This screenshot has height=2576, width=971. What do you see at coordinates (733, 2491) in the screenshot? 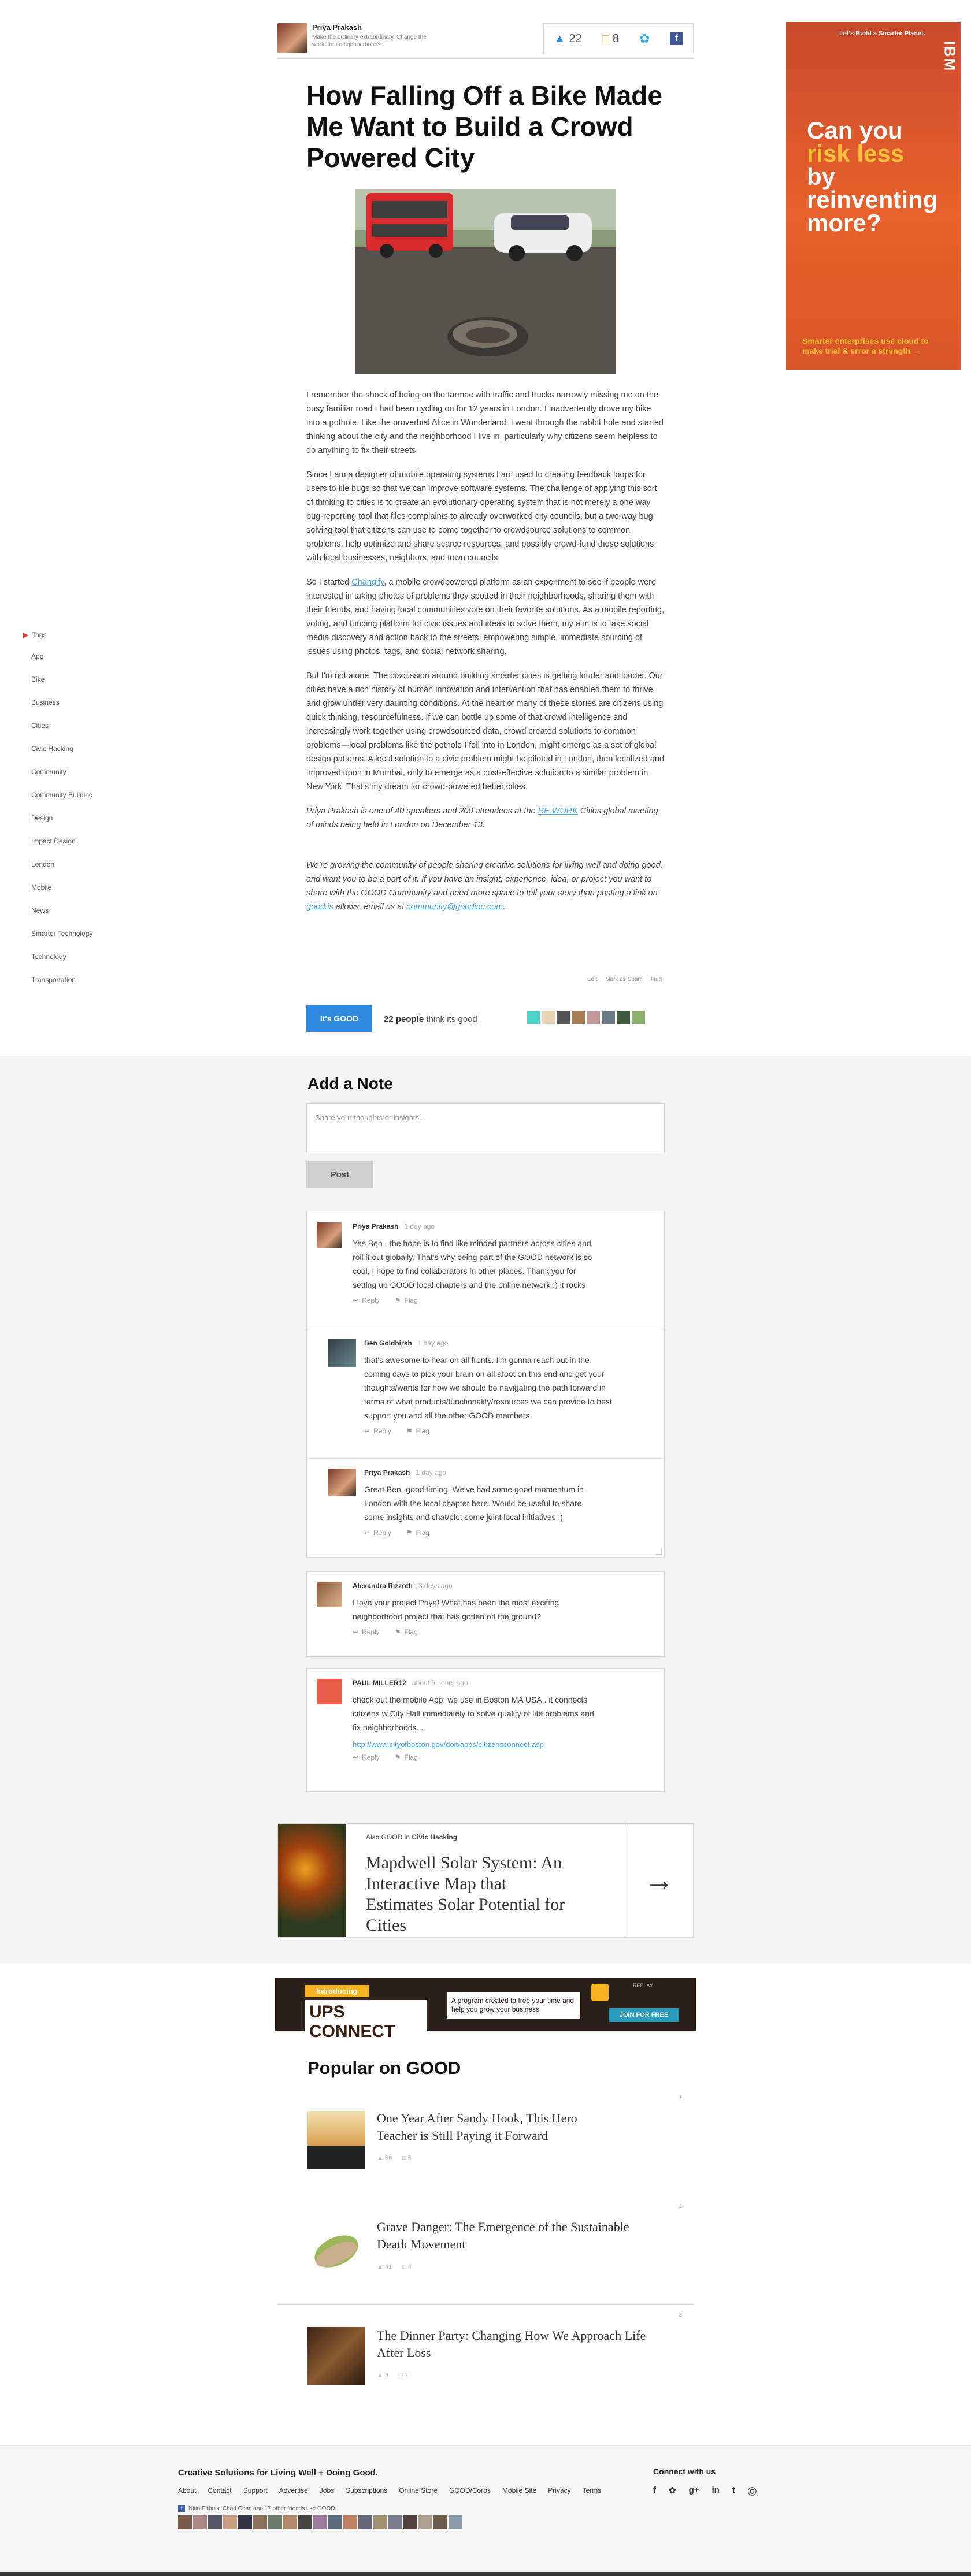
I see `tumblr-icon: t` at bounding box center [733, 2491].